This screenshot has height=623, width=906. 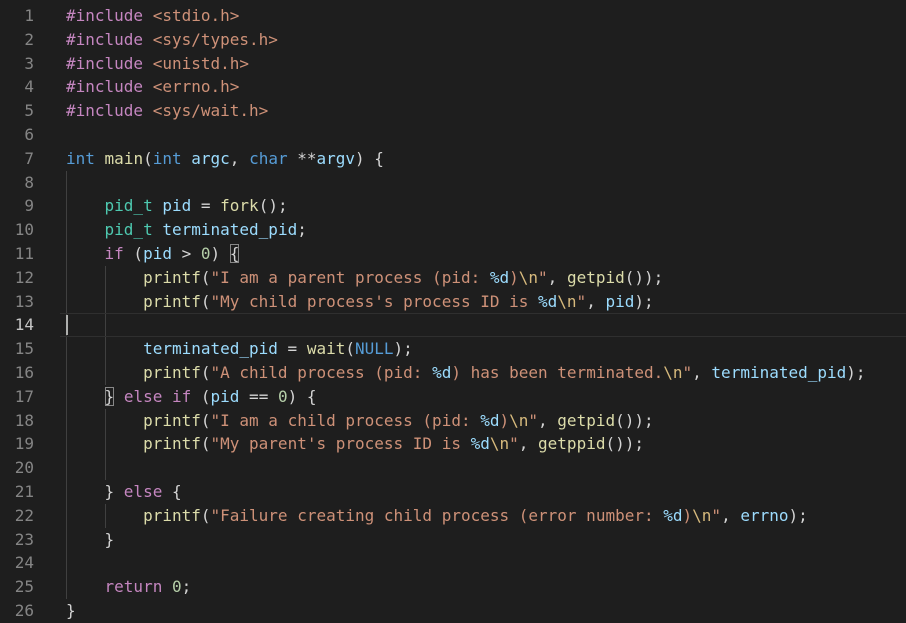 What do you see at coordinates (453, 540) in the screenshot?
I see `code-line: 23 }` at bounding box center [453, 540].